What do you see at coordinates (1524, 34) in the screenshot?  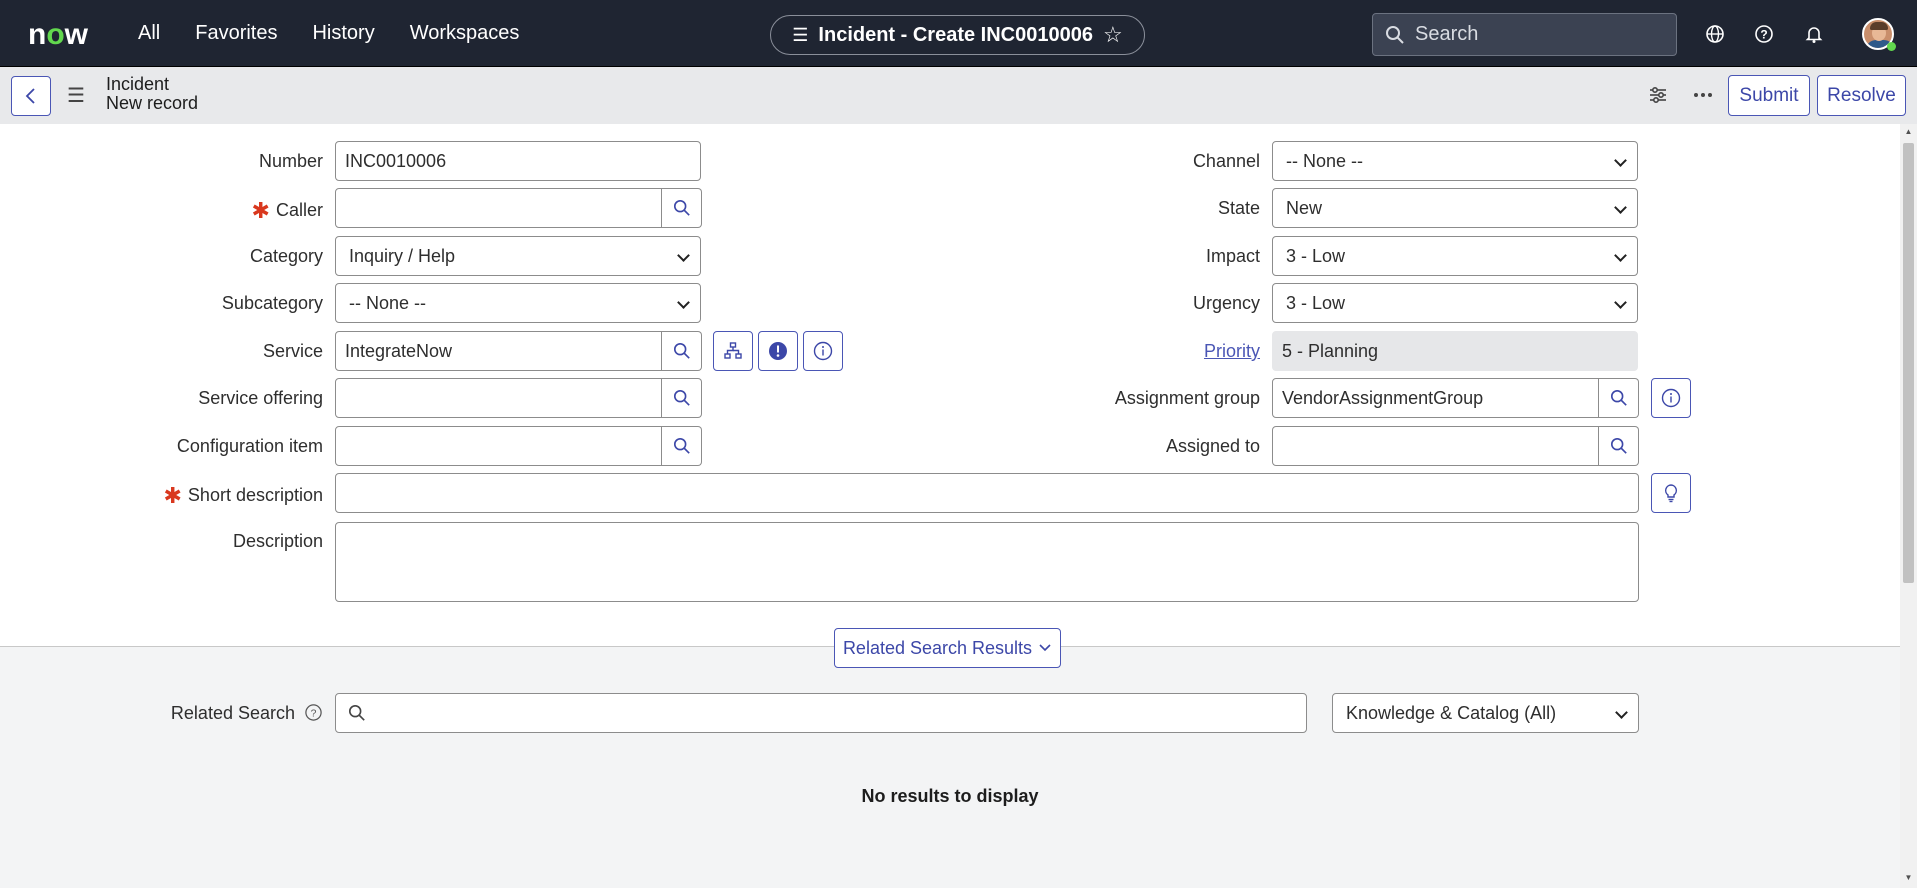 I see `global-search-input: Search` at bounding box center [1524, 34].